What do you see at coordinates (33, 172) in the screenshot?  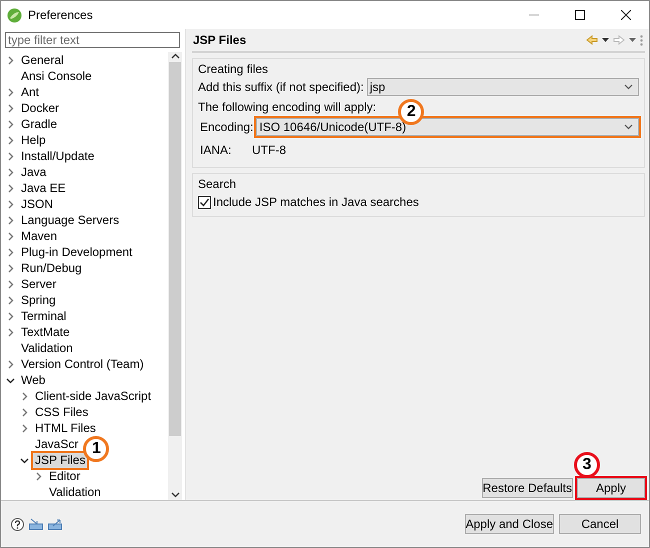 I see `tree-item: Java` at bounding box center [33, 172].